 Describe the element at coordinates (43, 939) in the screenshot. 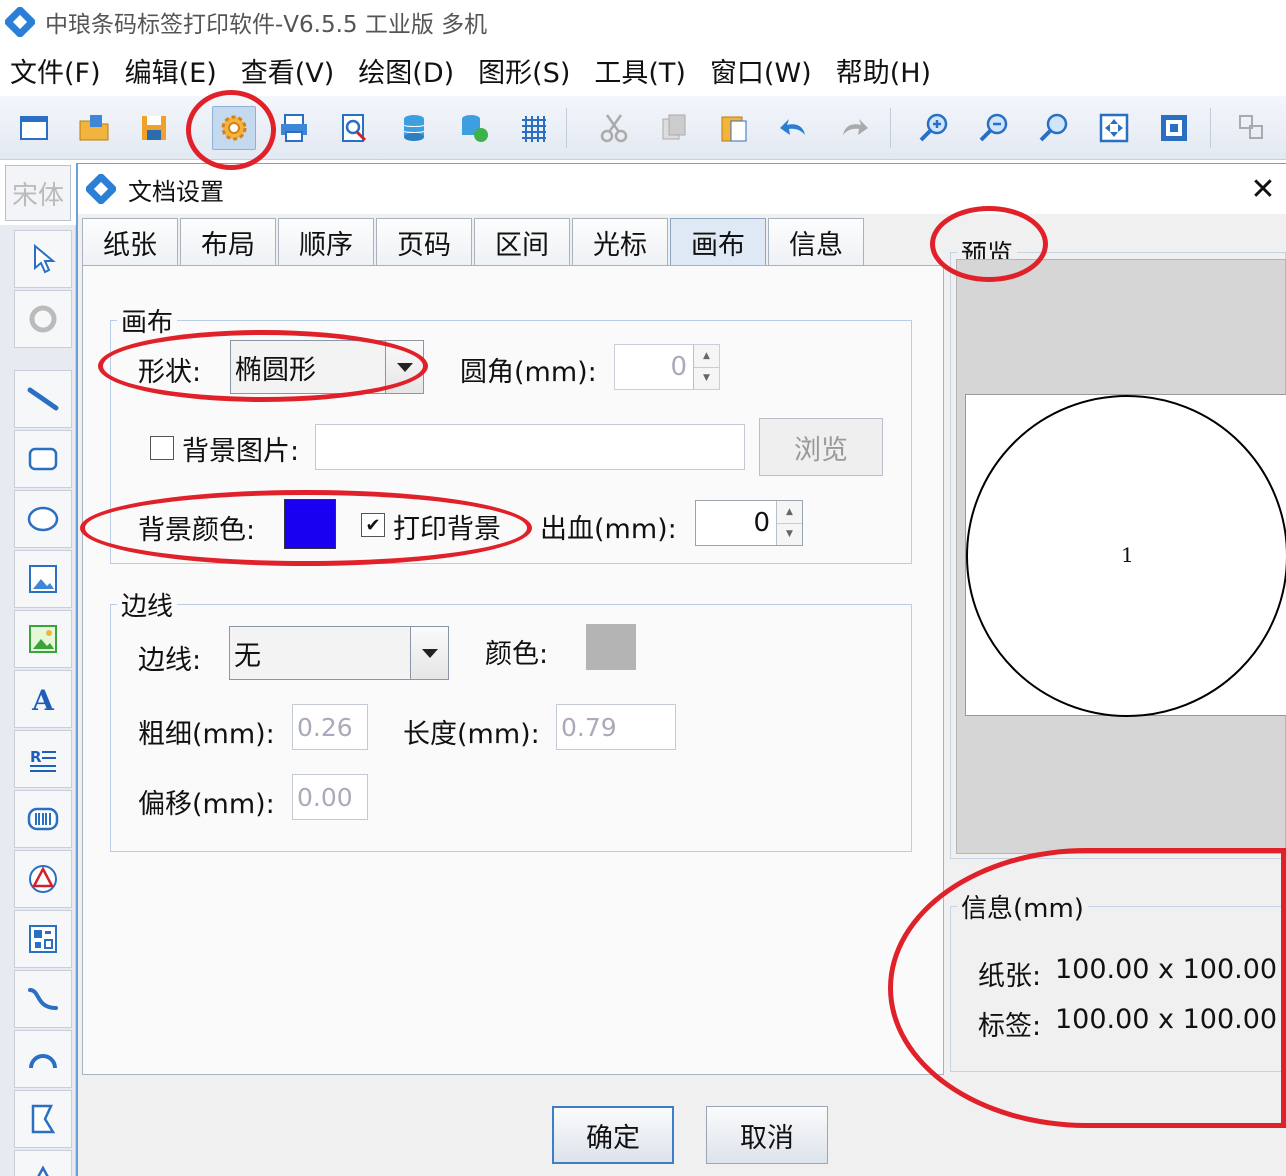

I see `qrcode-tool-icon` at that location.